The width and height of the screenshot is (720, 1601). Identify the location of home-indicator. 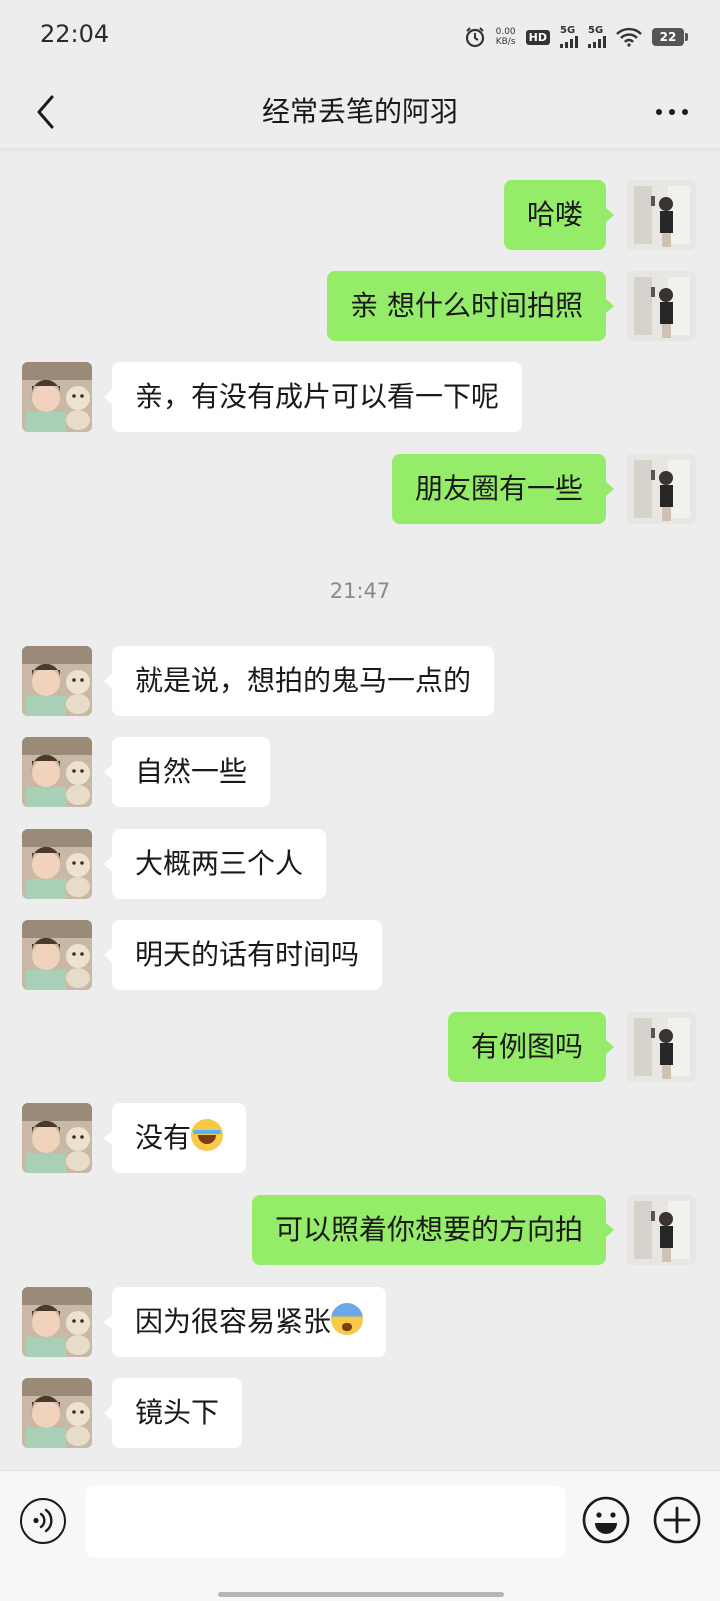
(361, 1594).